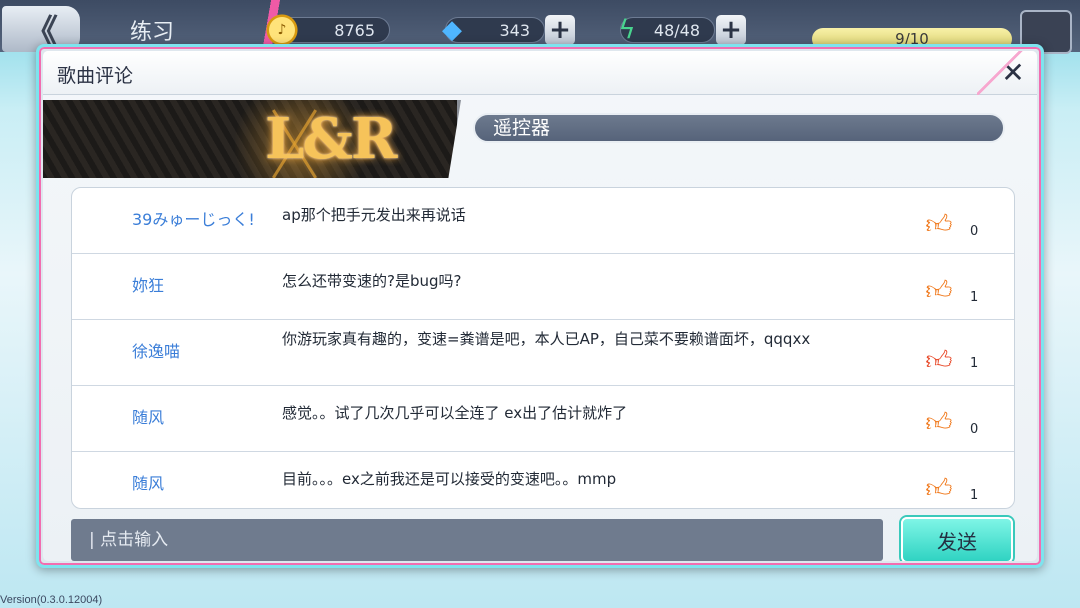 The width and height of the screenshot is (1080, 608). I want to click on add-gems-button: +, so click(560, 30).